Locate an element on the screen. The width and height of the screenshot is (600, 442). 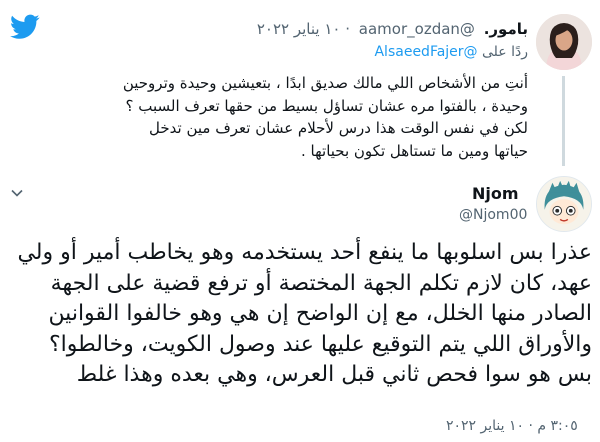
parent-tweet-header: بامور. @aamor_ozdan · ١٠ يناير ٢٠٢٢ is located at coordinates (392, 29).